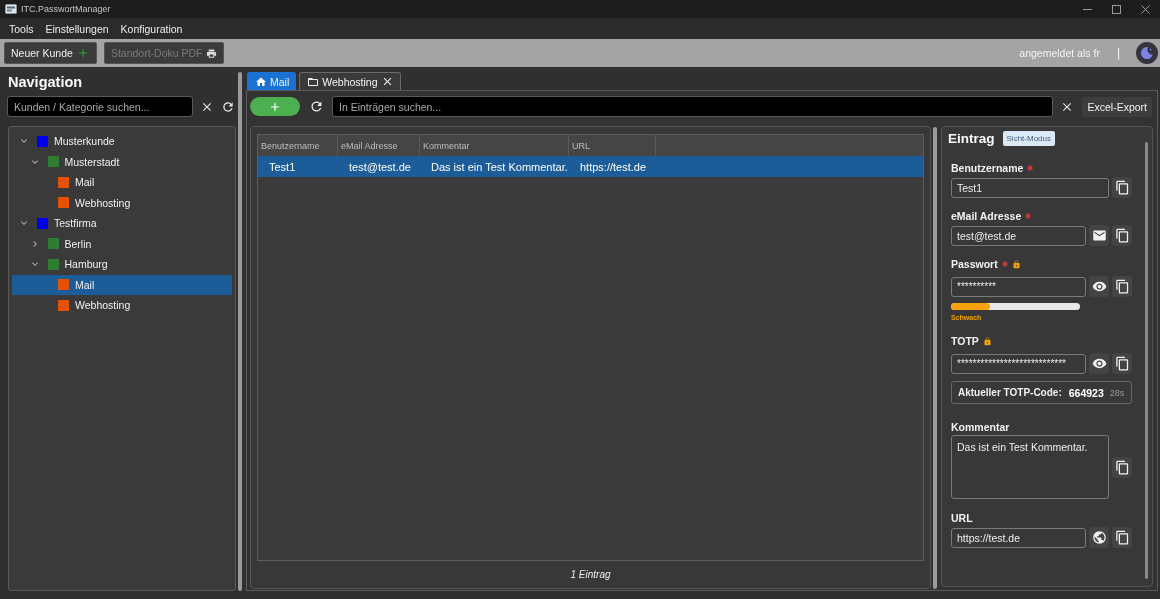 This screenshot has height=599, width=1160. I want to click on comment-field: Das ist ein Test Kommentar., so click(1030, 467).